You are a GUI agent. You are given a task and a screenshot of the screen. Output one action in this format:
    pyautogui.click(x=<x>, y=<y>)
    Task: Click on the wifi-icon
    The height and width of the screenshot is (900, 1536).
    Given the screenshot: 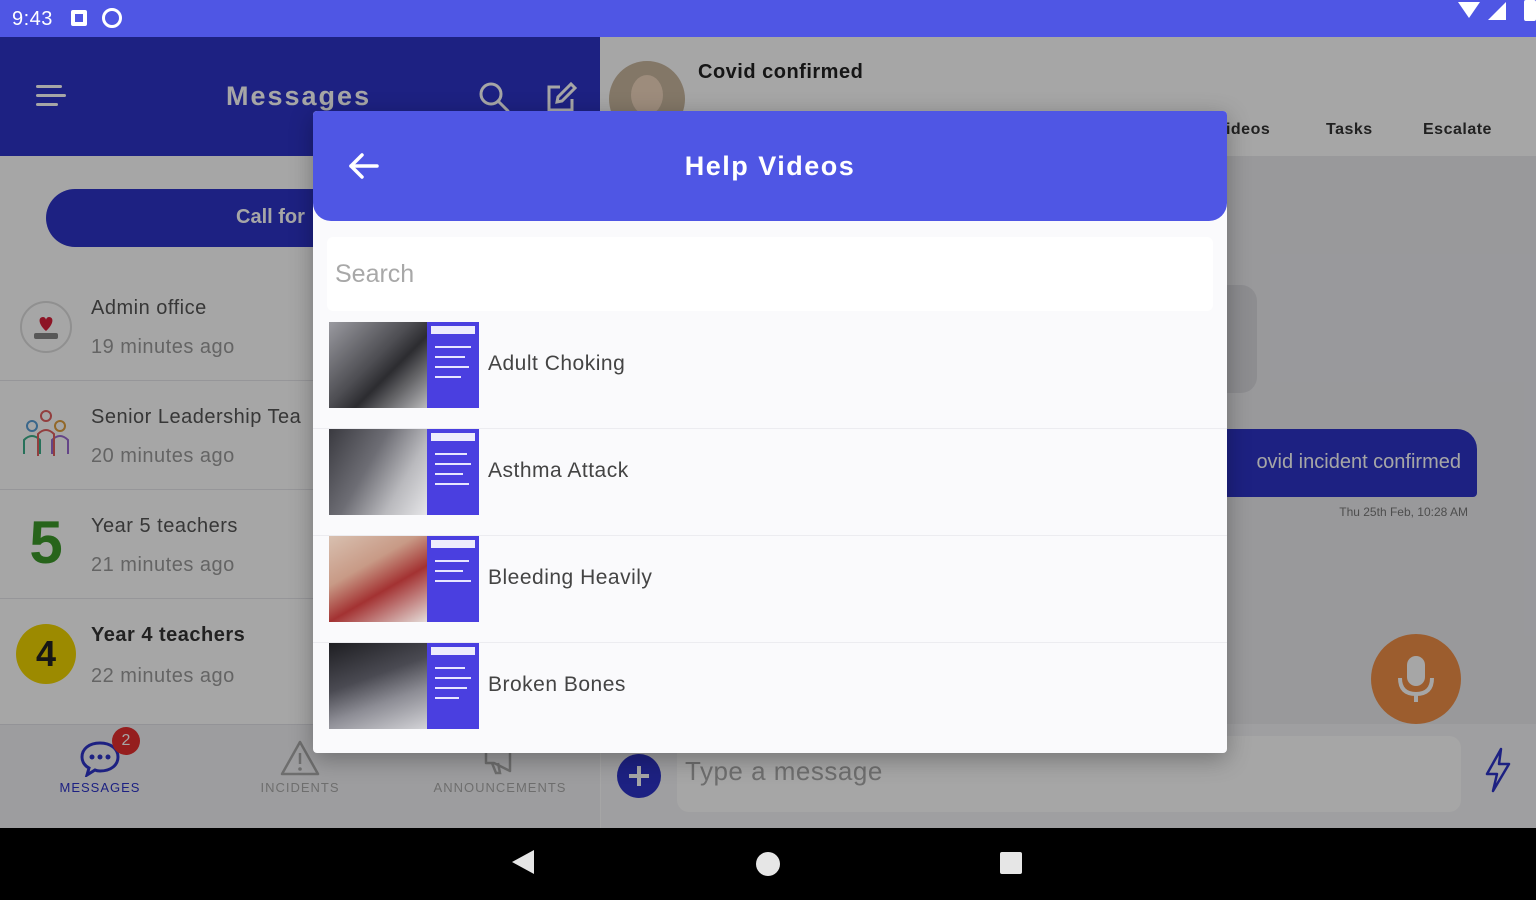 What is the action you would take?
    pyautogui.click(x=1469, y=10)
    